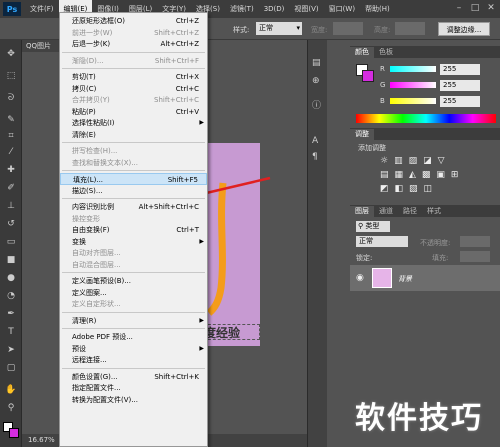 The width and height of the screenshot is (500, 447). What do you see at coordinates (11, 296) in the screenshot?
I see `dodge-tool-icon: ◔` at bounding box center [11, 296].